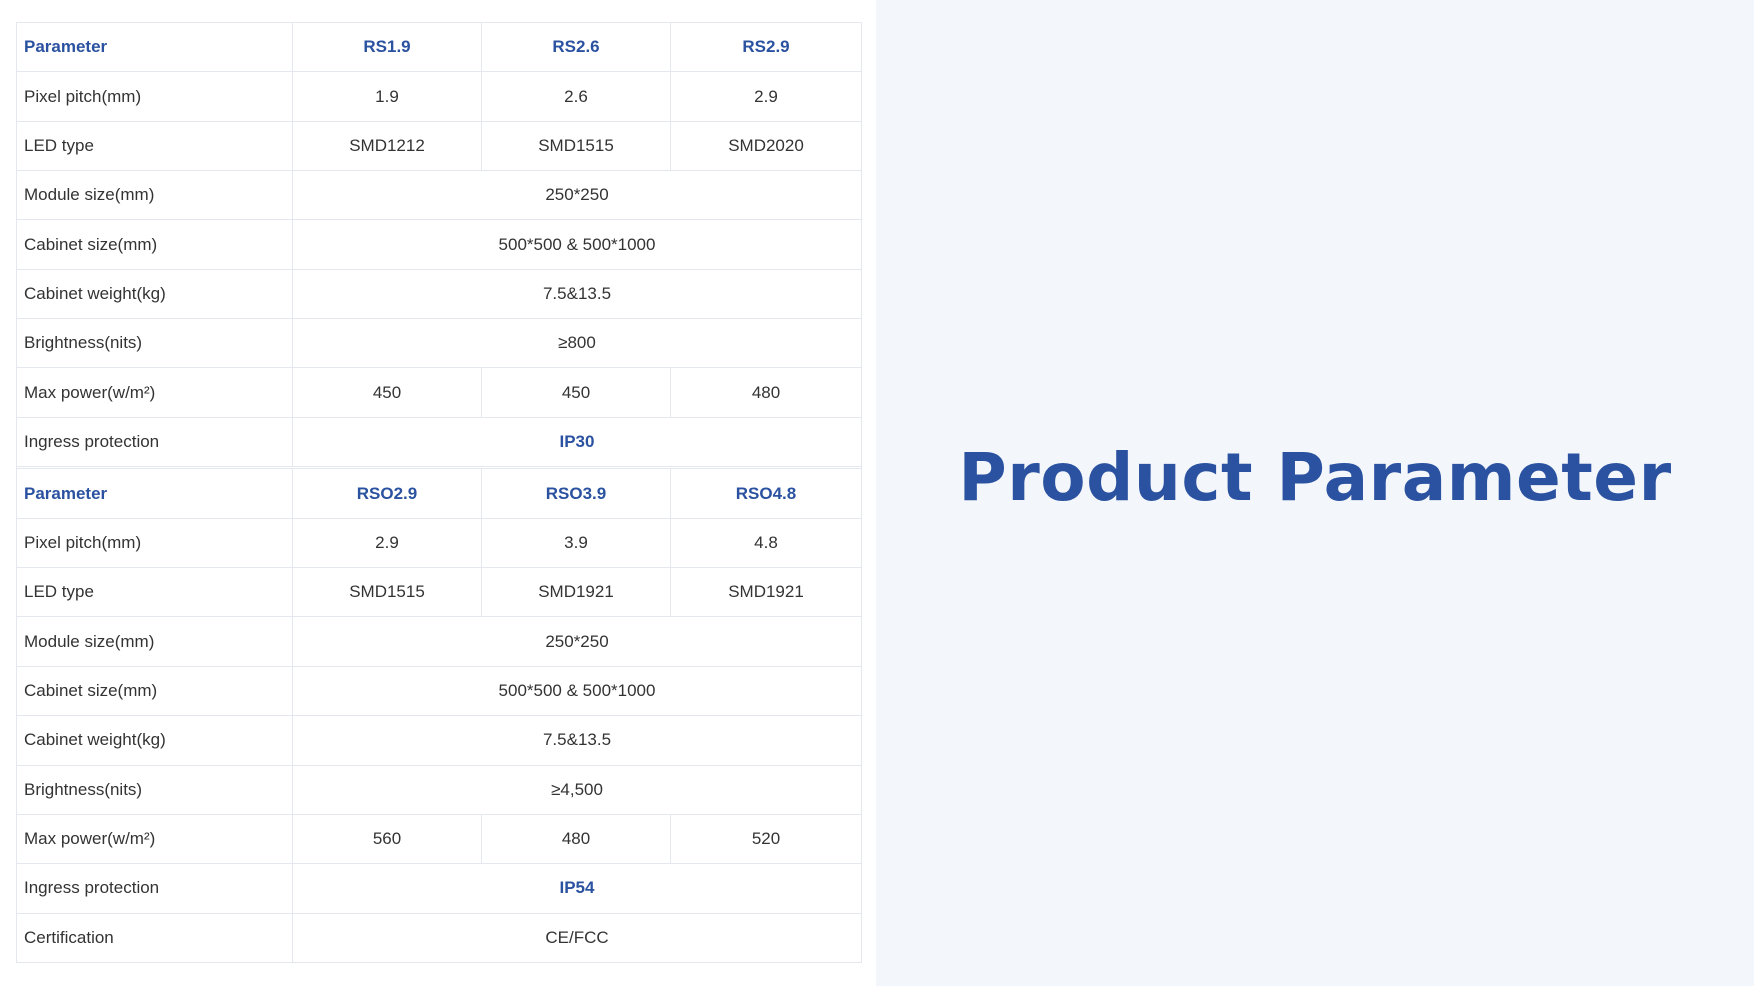 The image size is (1754, 986). What do you see at coordinates (577, 888) in the screenshot?
I see `table-cell: IP54` at bounding box center [577, 888].